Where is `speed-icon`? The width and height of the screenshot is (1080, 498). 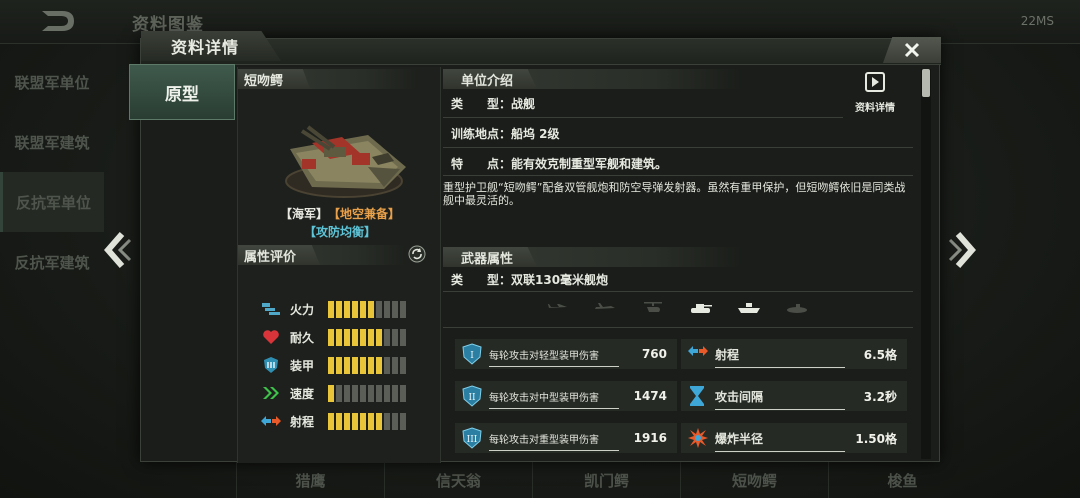 speed-icon is located at coordinates (271, 393).